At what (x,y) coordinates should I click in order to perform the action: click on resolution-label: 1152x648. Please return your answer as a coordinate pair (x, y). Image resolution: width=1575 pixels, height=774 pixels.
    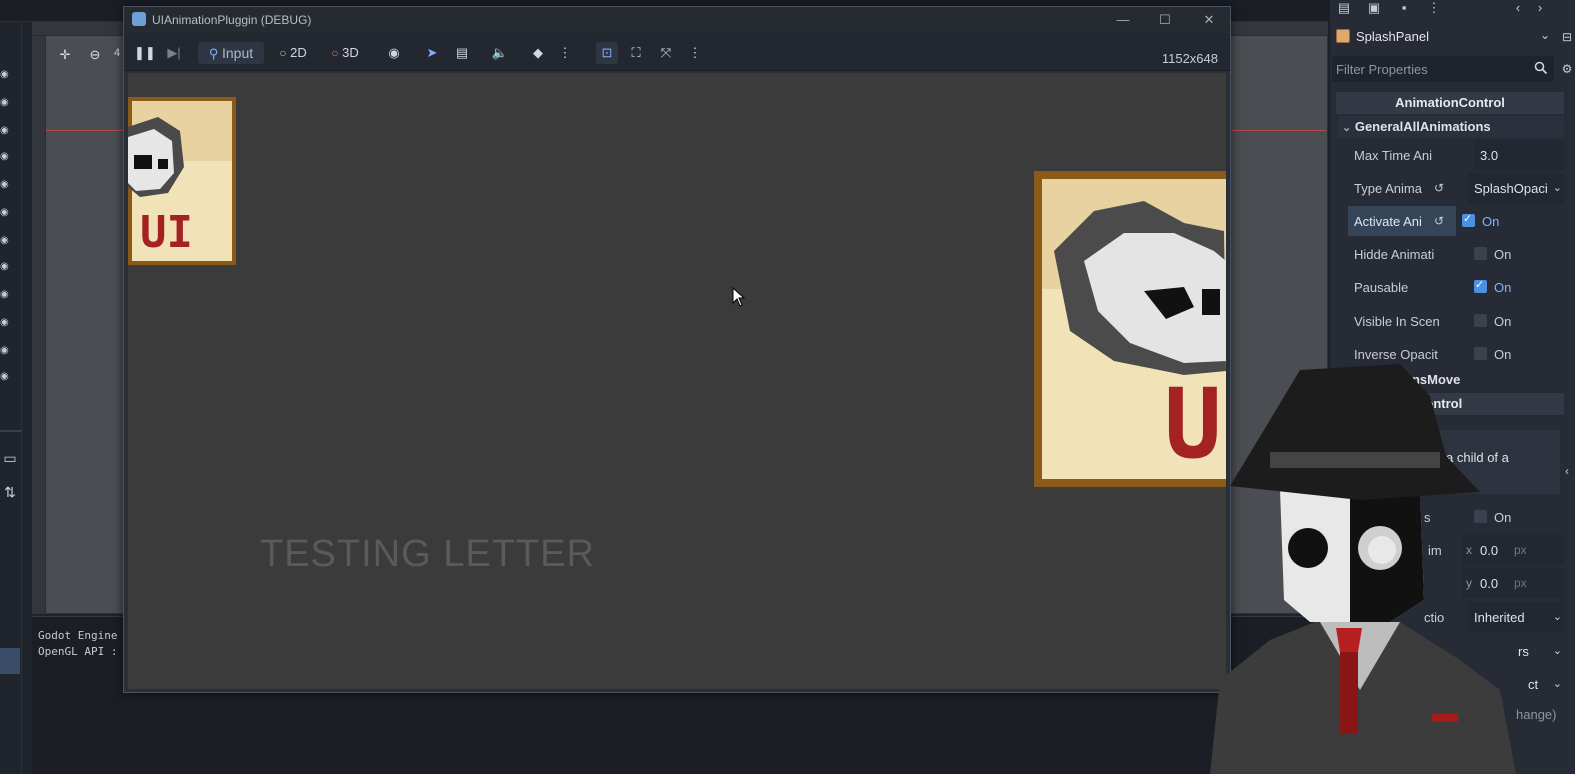
    Looking at the image, I should click on (1189, 58).